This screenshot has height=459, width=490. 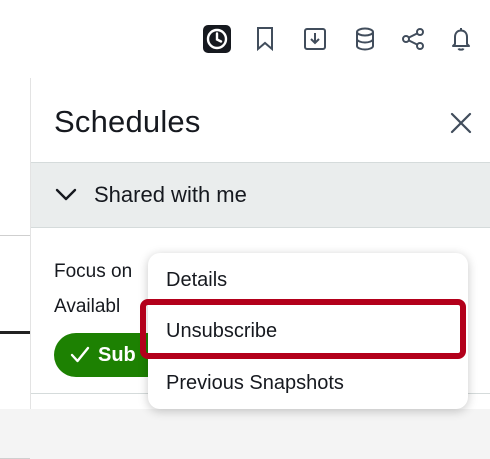 I want to click on database-icon, so click(x=365, y=39).